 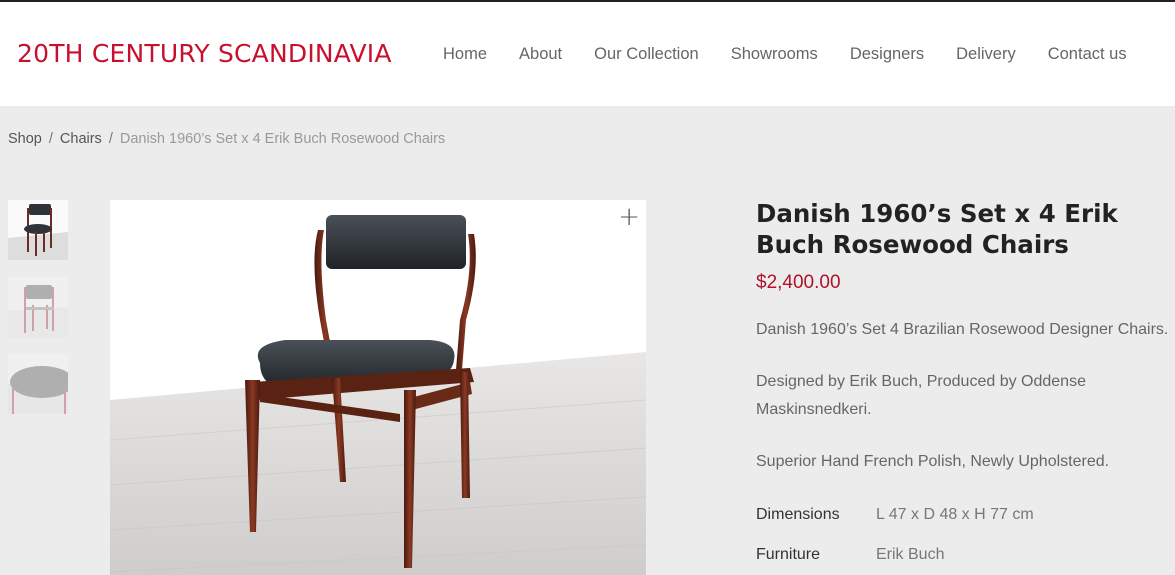 What do you see at coordinates (965, 555) in the screenshot?
I see `spec-furniture: Furniture Erik Buch` at bounding box center [965, 555].